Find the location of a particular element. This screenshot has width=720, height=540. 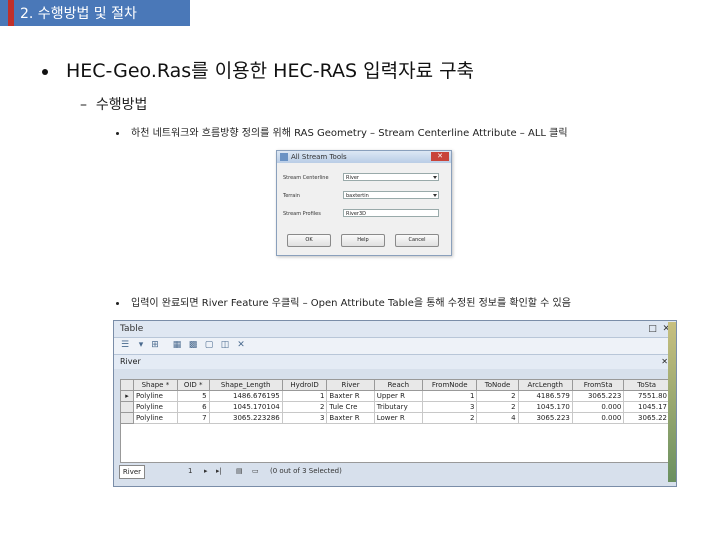

terrain-select: baxtertin is located at coordinates (391, 195).